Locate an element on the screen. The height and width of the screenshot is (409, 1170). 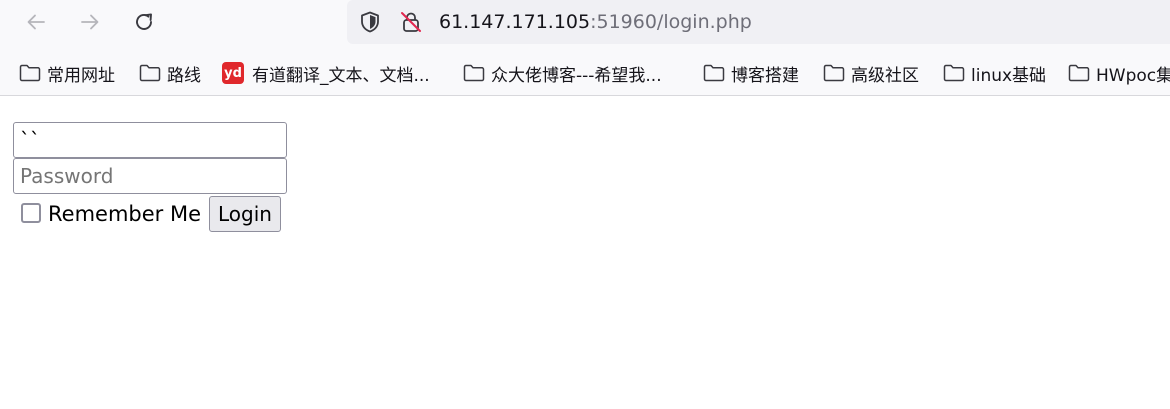
forward-button is located at coordinates (90, 22).